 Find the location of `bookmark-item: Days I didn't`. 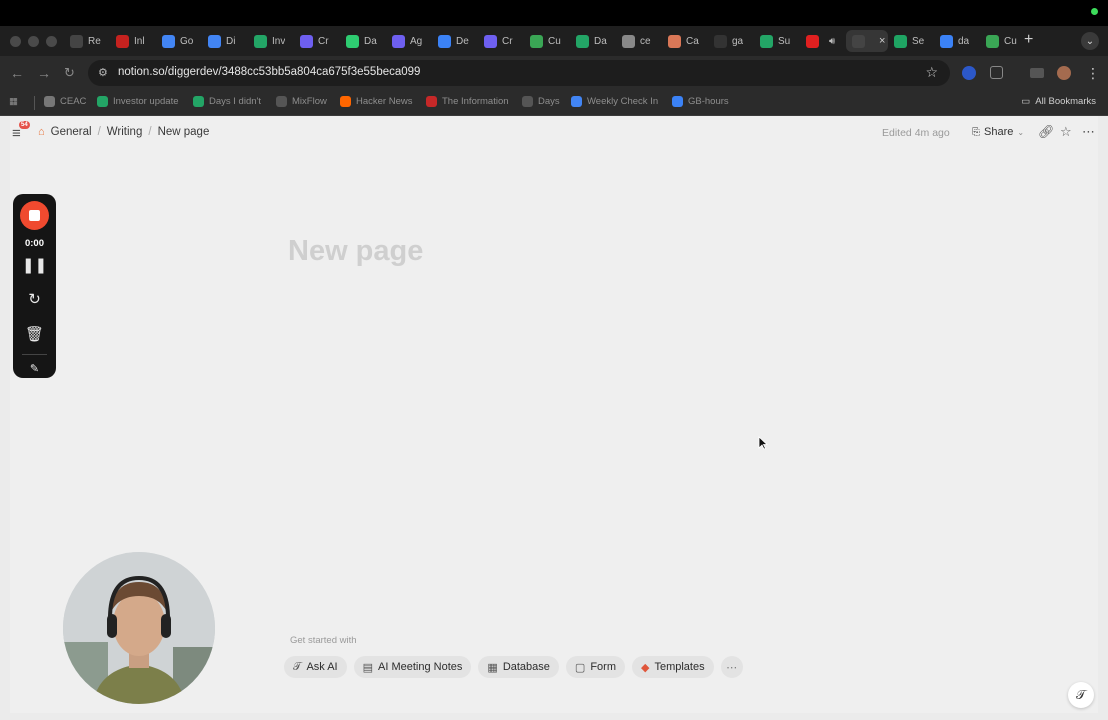

bookmark-item: Days I didn't is located at coordinates (227, 101).